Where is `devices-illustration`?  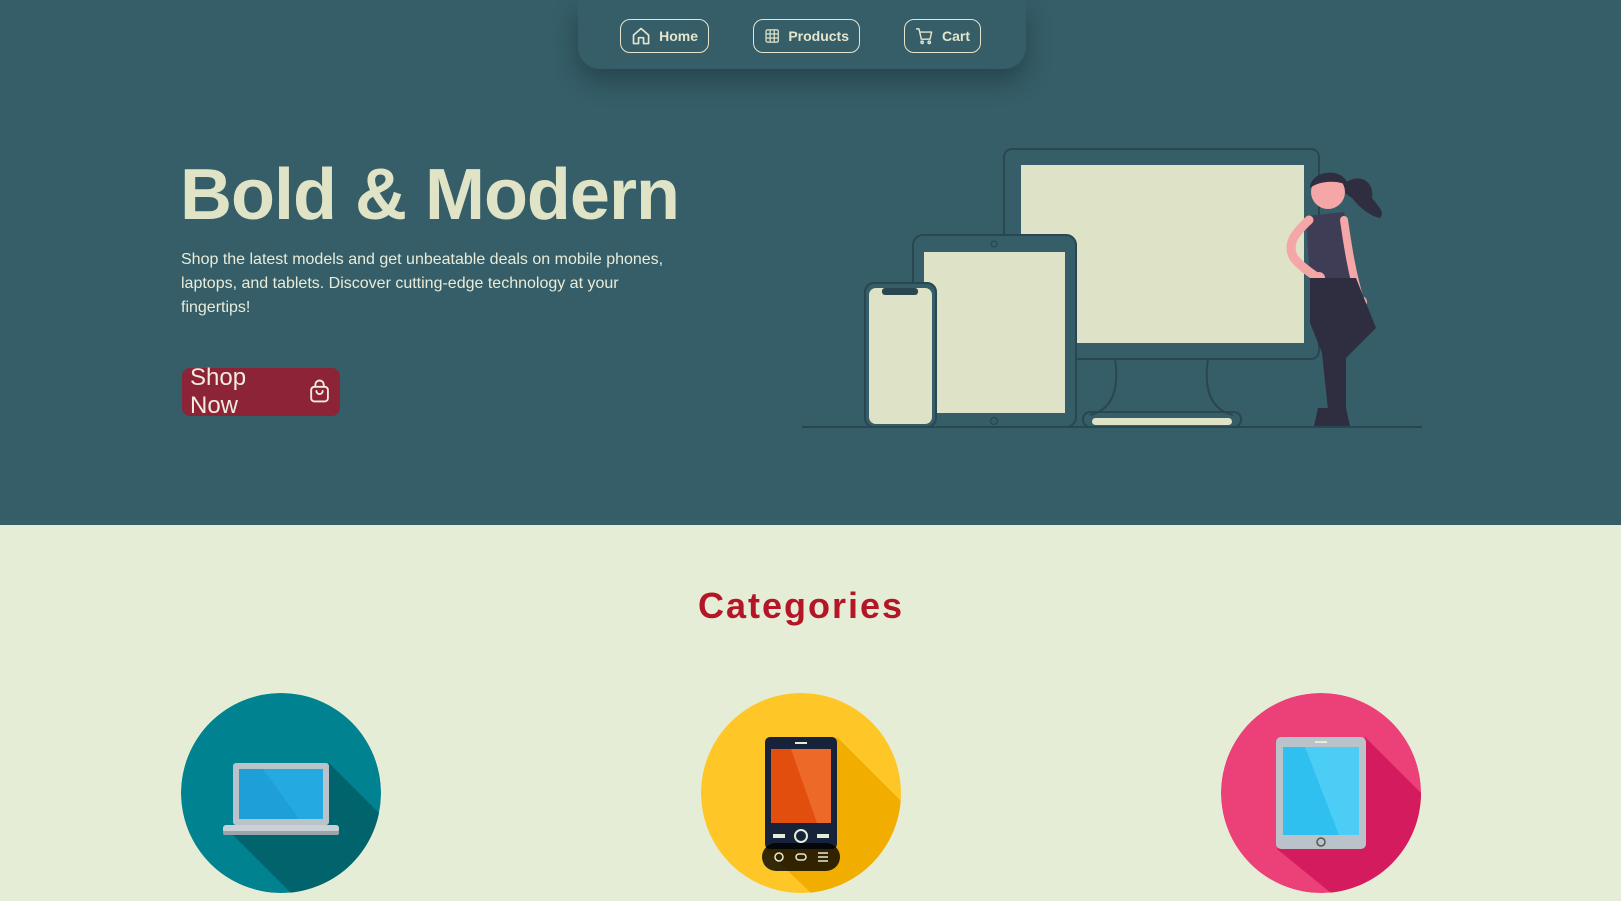
devices-illustration is located at coordinates (1112, 288).